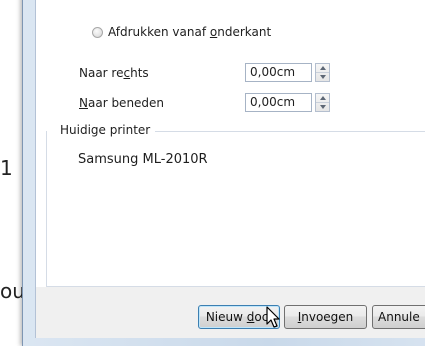  I want to click on offset-right-spinner, so click(322, 72).